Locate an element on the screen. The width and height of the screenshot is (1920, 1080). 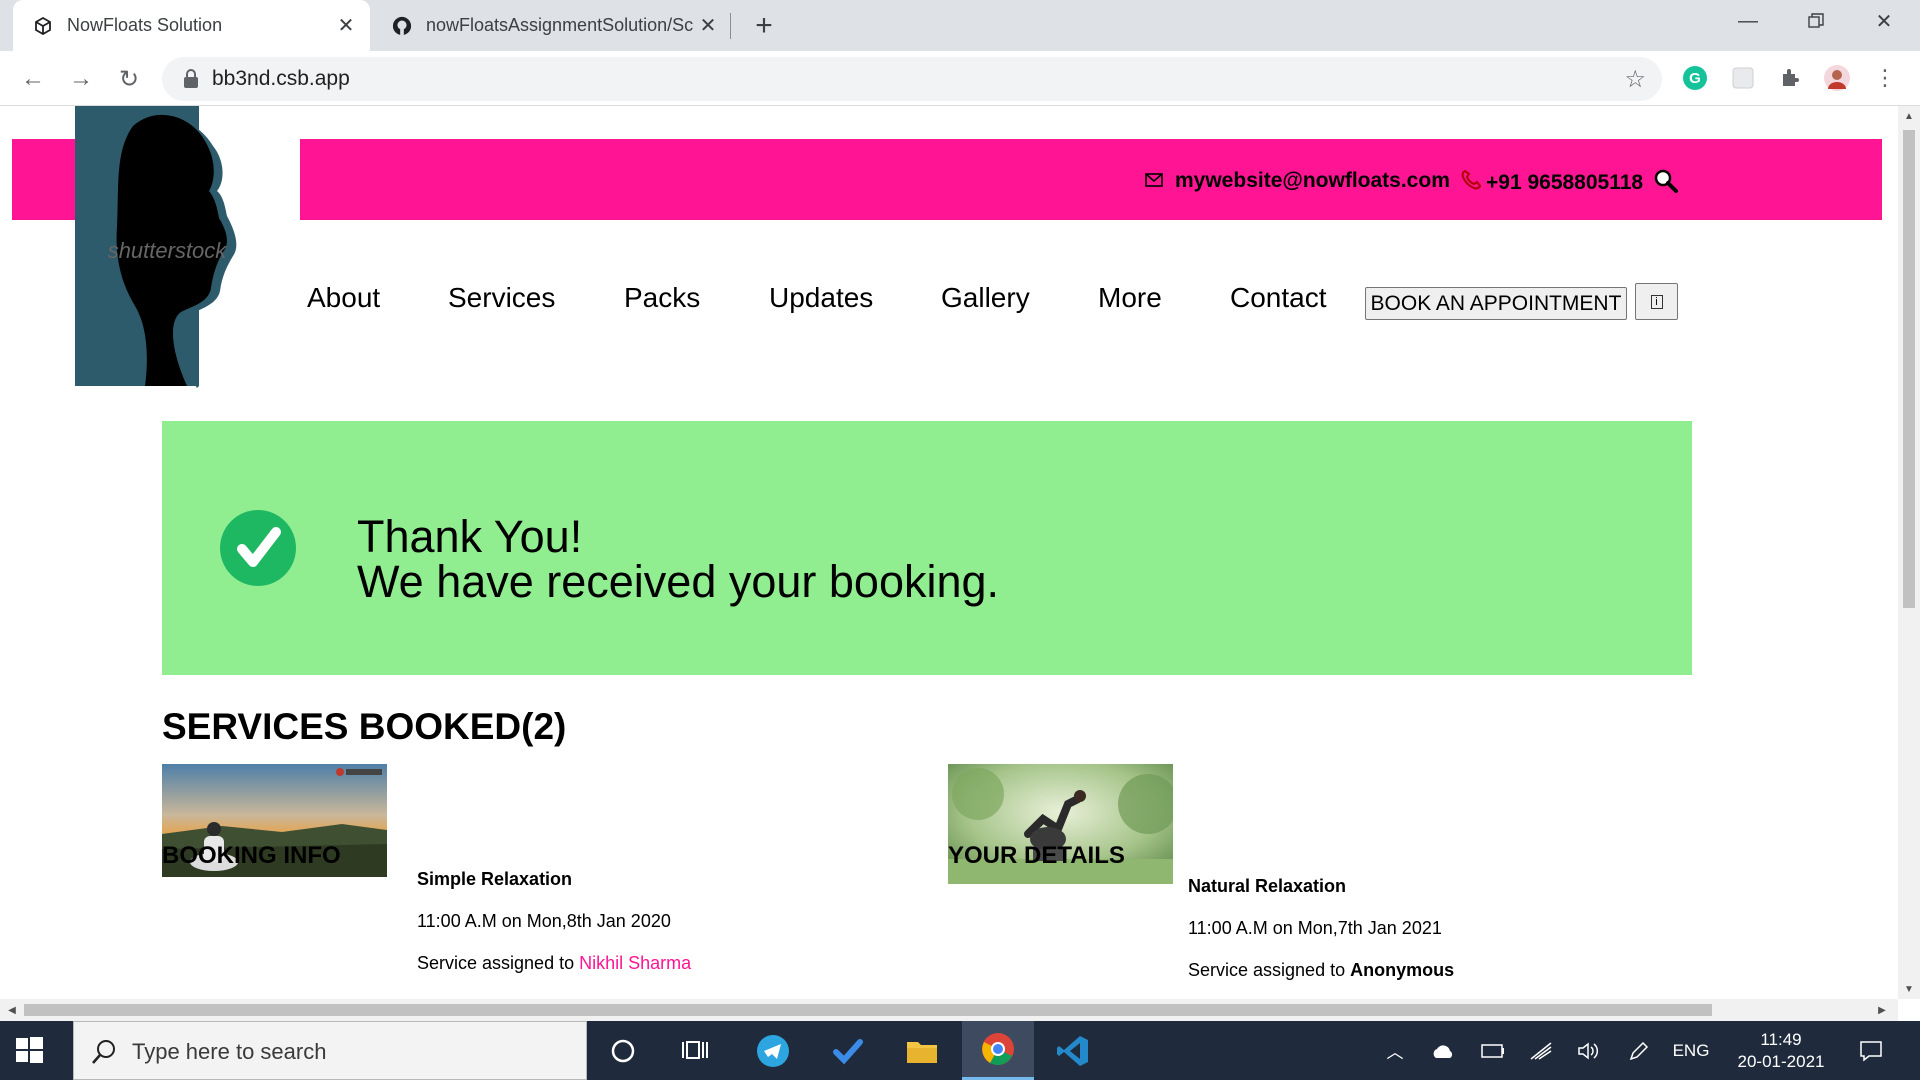
assignee-name: Anonymous is located at coordinates (1402, 970).